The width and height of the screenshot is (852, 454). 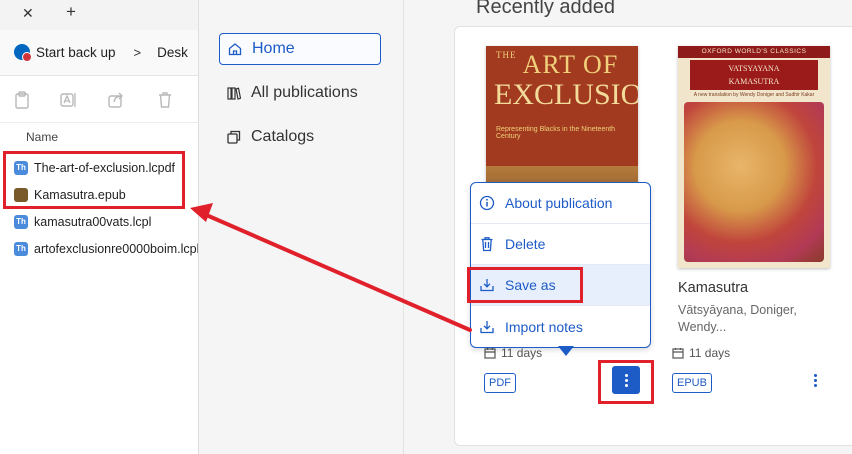 I want to click on address-bar: Start back up > Desk, so click(x=99, y=53).